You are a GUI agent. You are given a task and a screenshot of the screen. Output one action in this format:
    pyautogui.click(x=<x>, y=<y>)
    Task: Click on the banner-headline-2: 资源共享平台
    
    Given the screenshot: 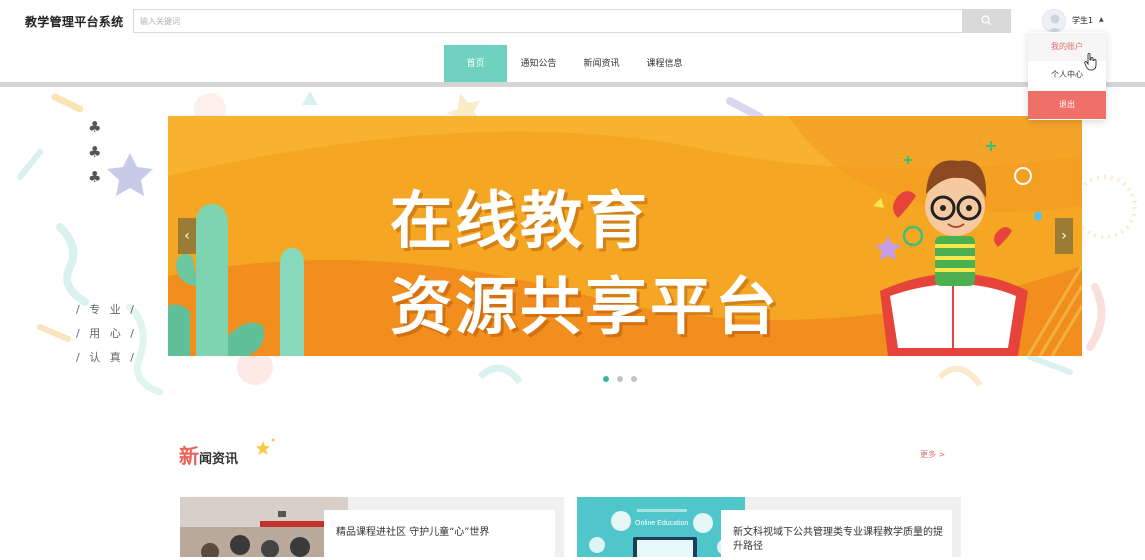 What is the action you would take?
    pyautogui.click(x=585, y=306)
    